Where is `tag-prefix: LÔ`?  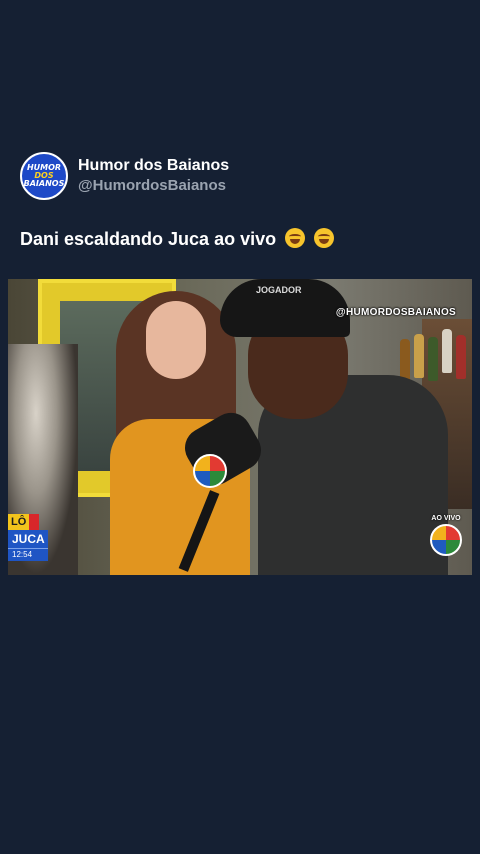 tag-prefix: LÔ is located at coordinates (19, 522).